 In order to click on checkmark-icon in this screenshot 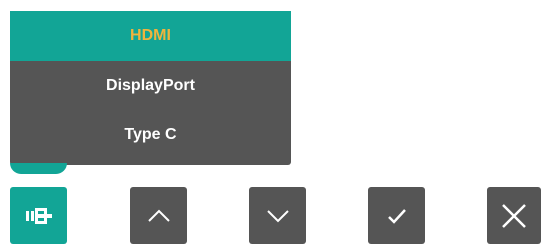, I will do `click(396, 216)`.